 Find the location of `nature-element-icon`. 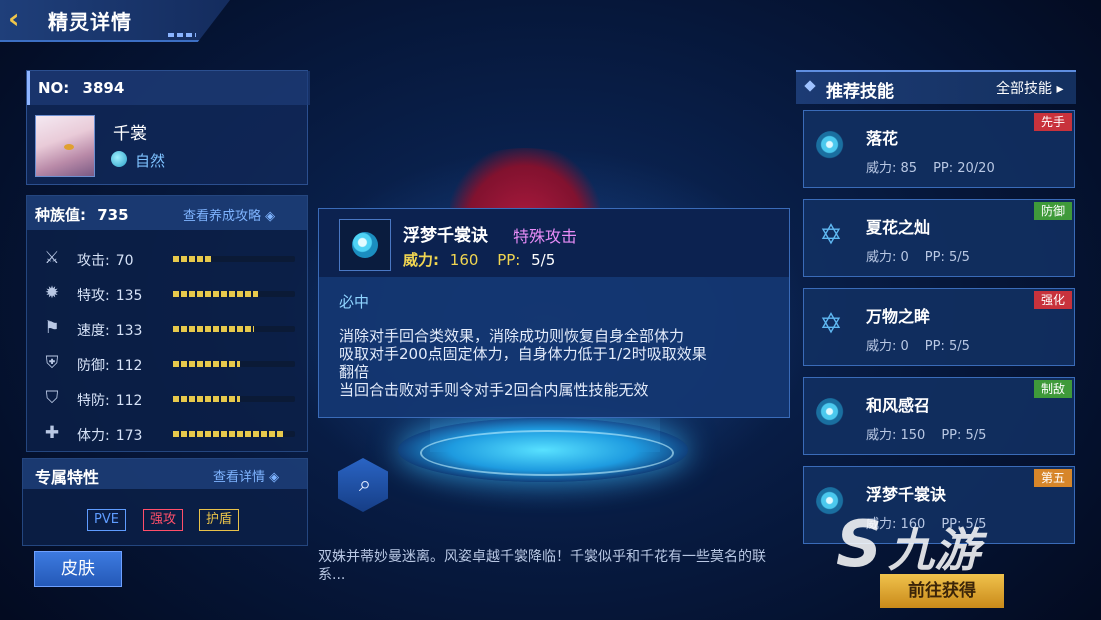

nature-element-icon is located at coordinates (119, 159).